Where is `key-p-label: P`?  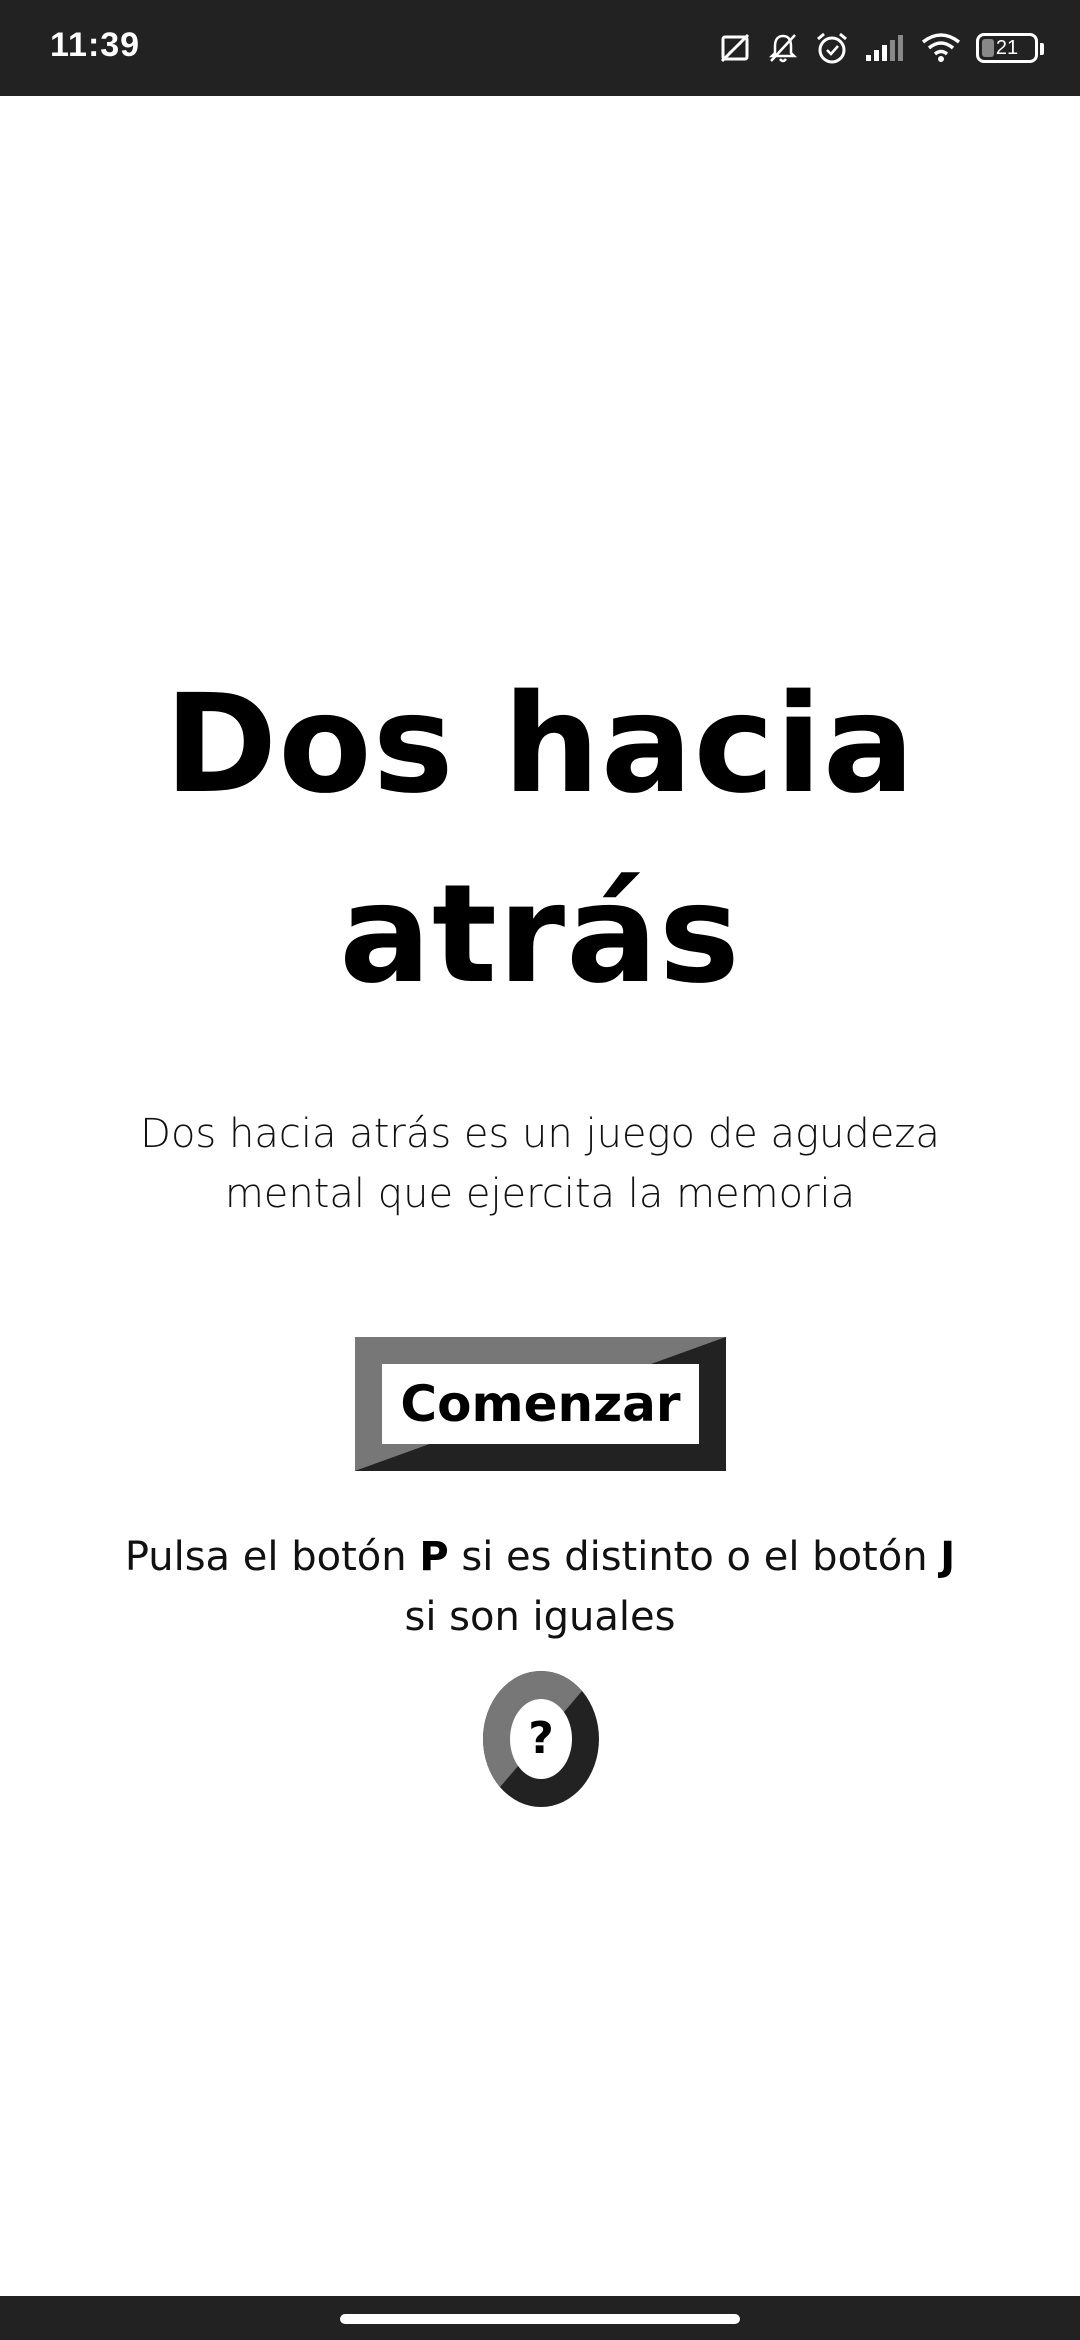 key-p-label: P is located at coordinates (434, 1557).